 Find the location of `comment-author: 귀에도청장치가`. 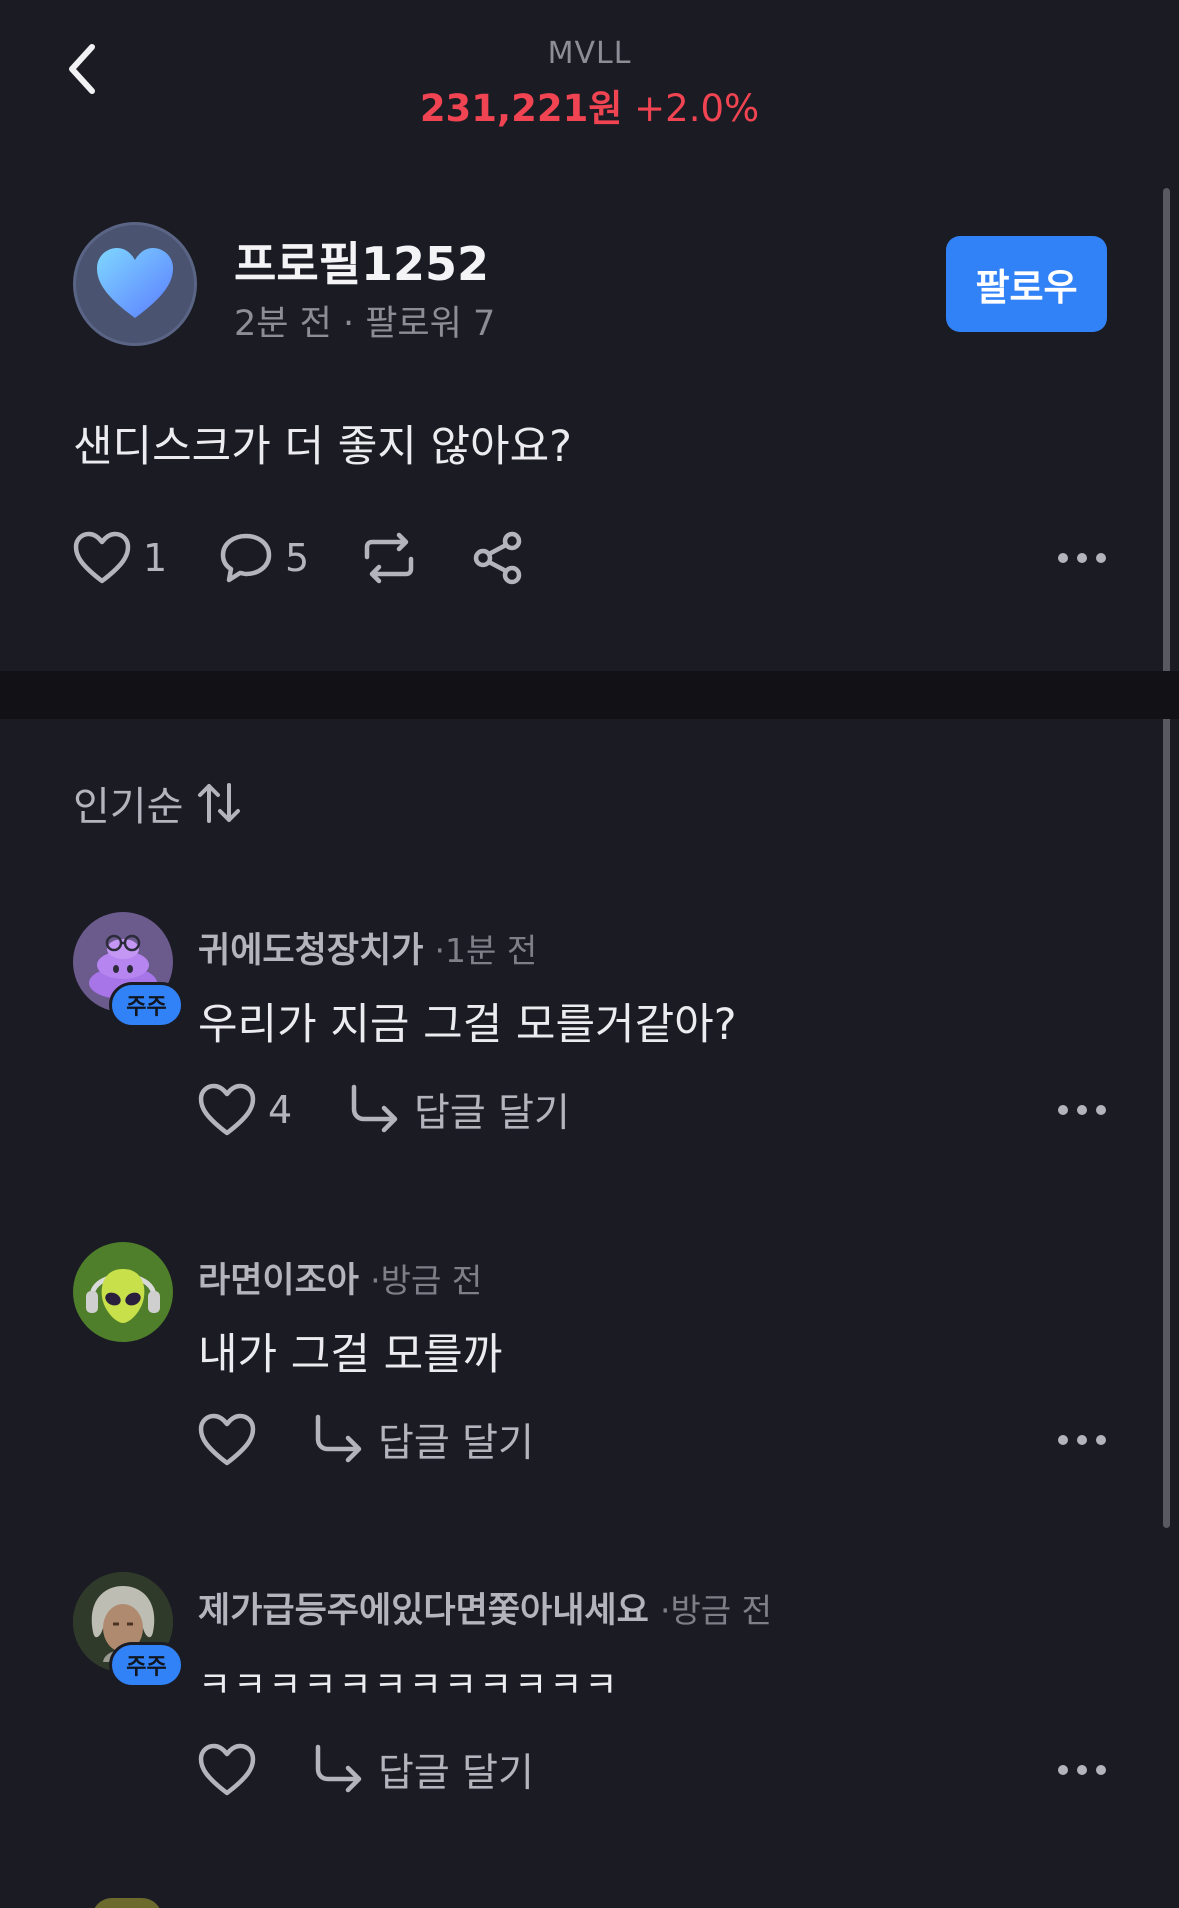

comment-author: 귀에도청장치가 is located at coordinates (310, 951).